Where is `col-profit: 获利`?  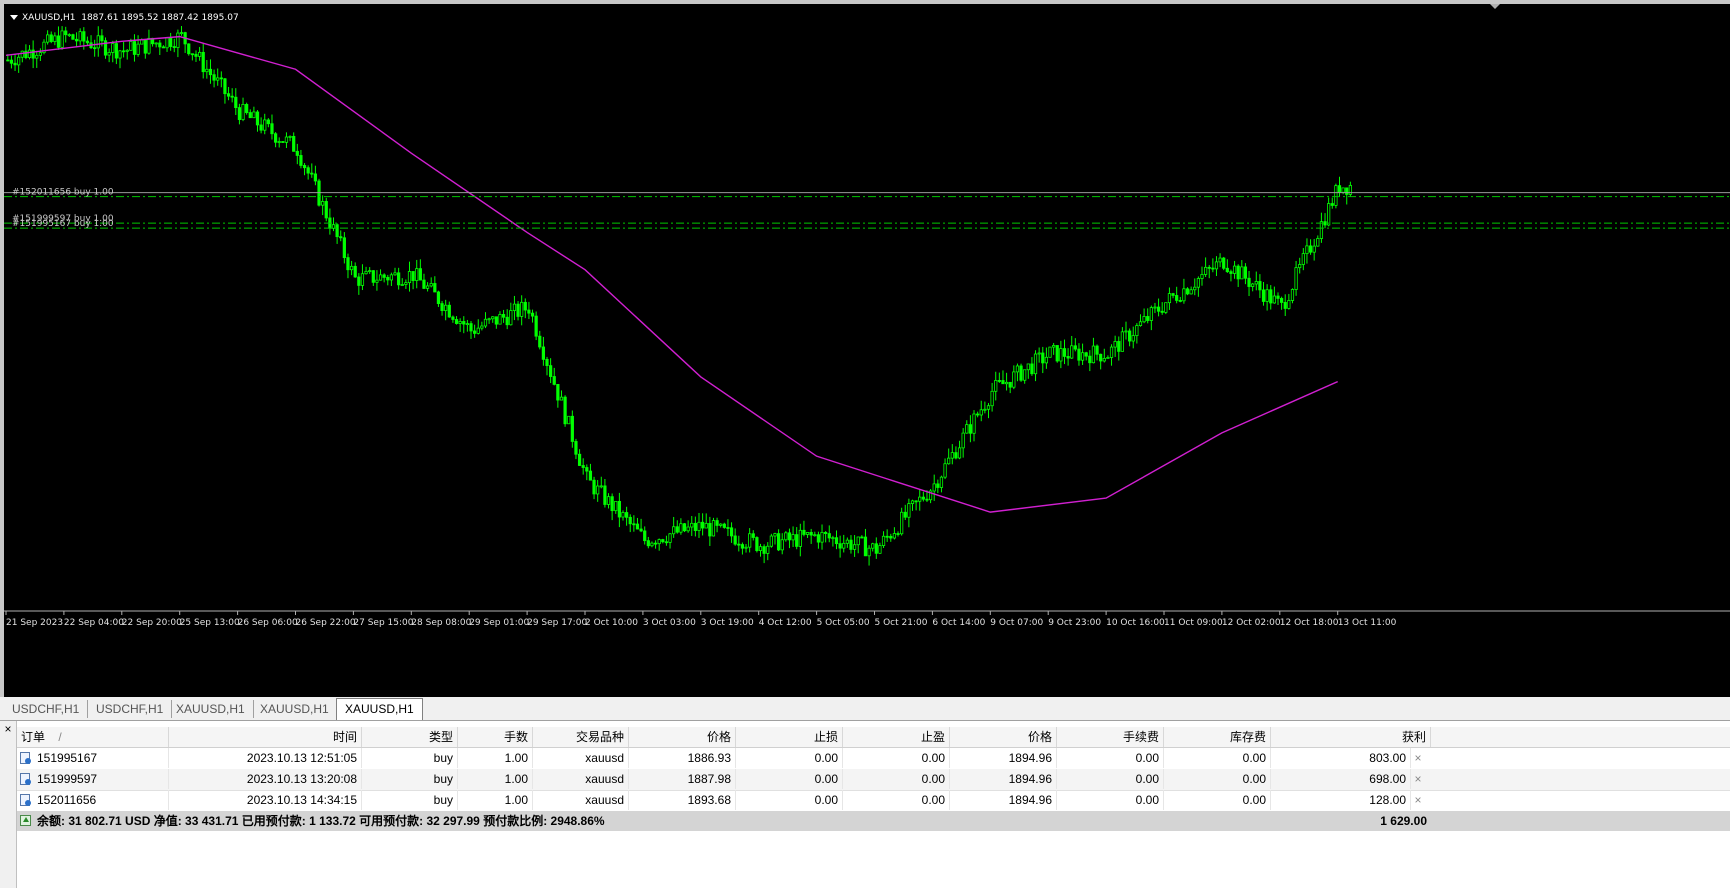 col-profit: 获利 is located at coordinates (1351, 737).